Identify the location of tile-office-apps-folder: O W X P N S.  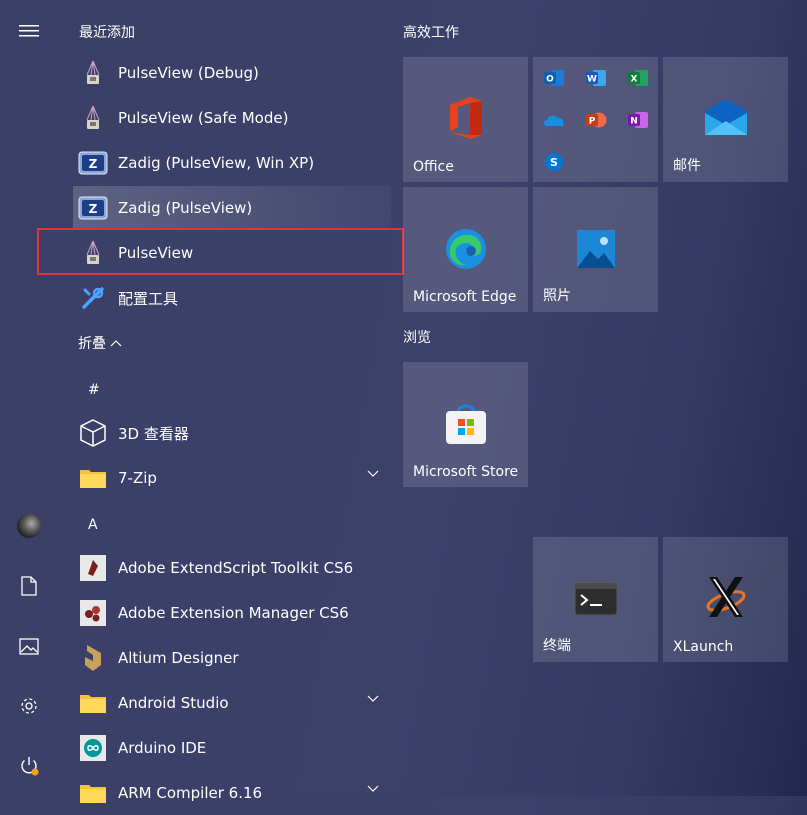
(595, 119).